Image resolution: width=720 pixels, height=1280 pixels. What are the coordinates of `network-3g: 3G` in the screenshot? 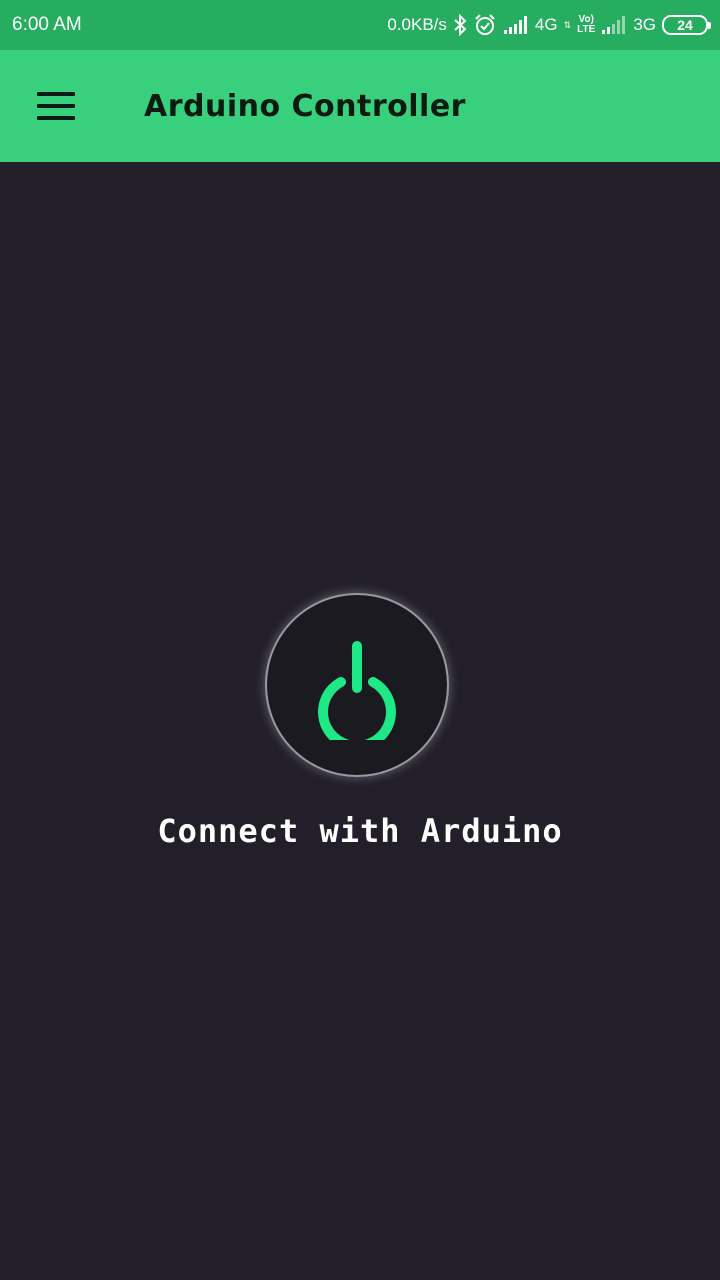 It's located at (644, 24).